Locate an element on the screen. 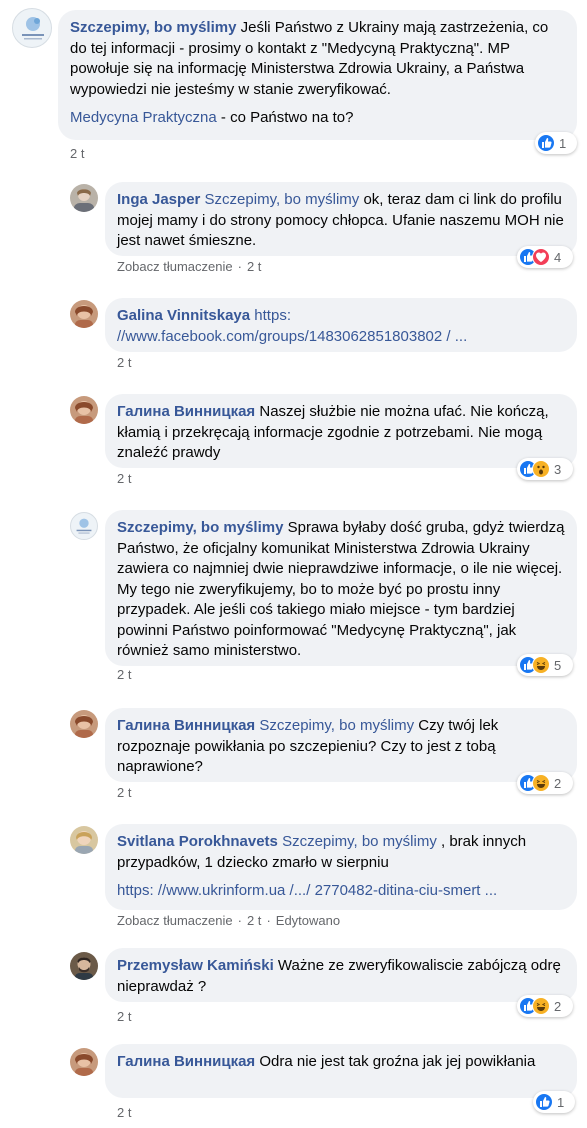 This screenshot has height=1128, width=587. reactions-summary: 4 is located at coordinates (545, 257).